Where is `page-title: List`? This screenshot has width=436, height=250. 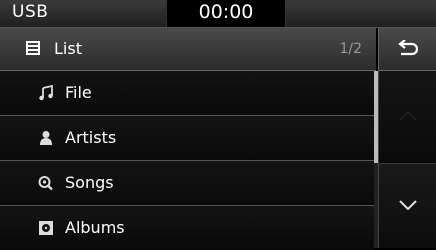 page-title: List is located at coordinates (68, 48).